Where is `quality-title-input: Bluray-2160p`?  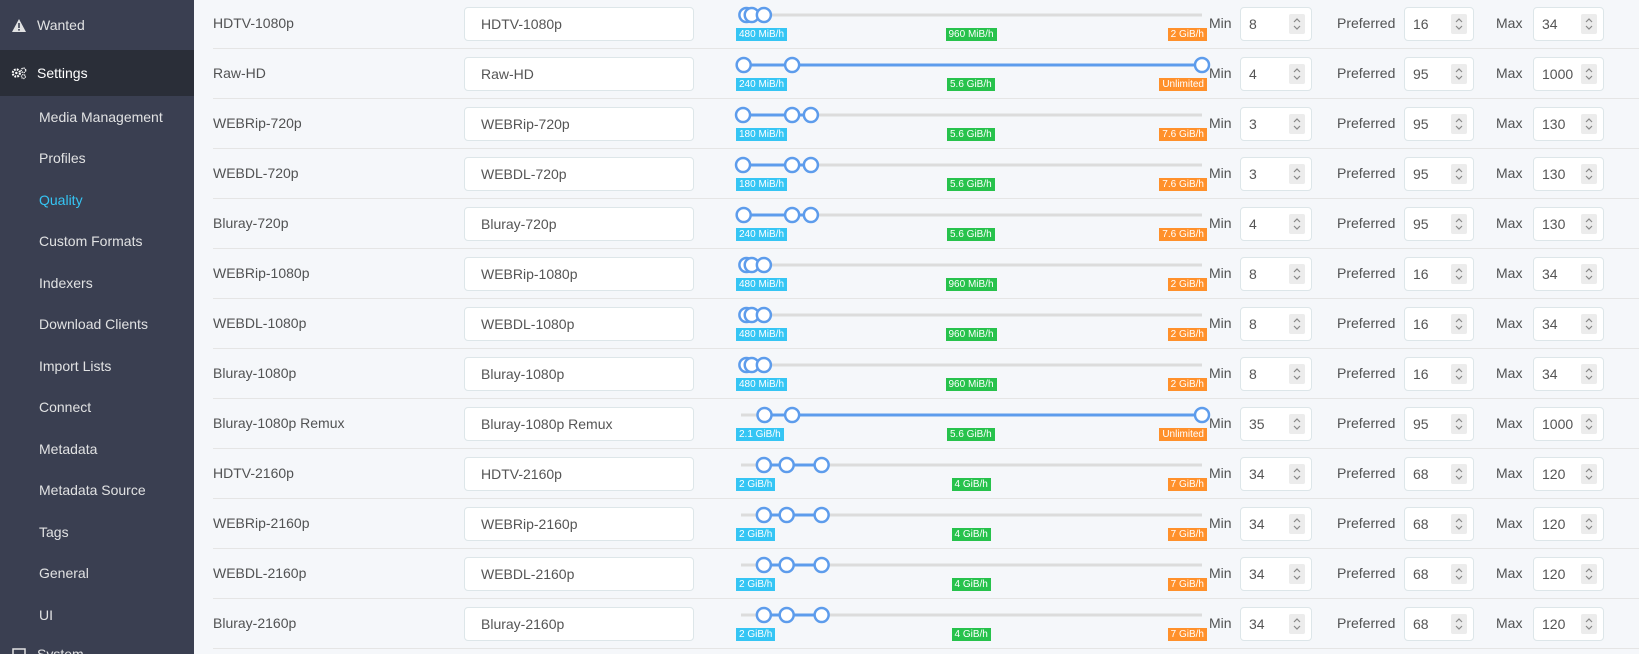
quality-title-input: Bluray-2160p is located at coordinates (579, 624).